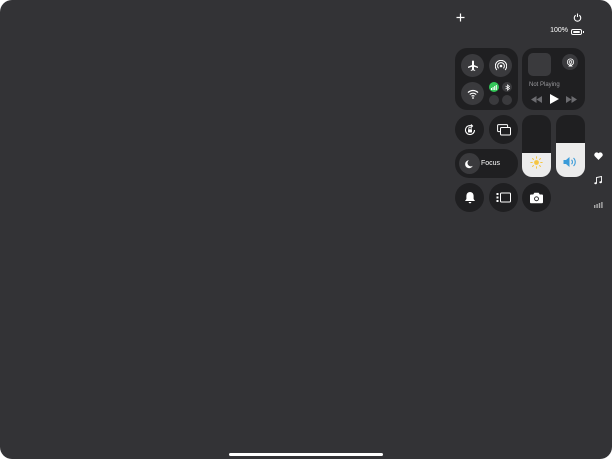 This screenshot has height=459, width=612. I want to click on album-art-placeholder, so click(539, 64).